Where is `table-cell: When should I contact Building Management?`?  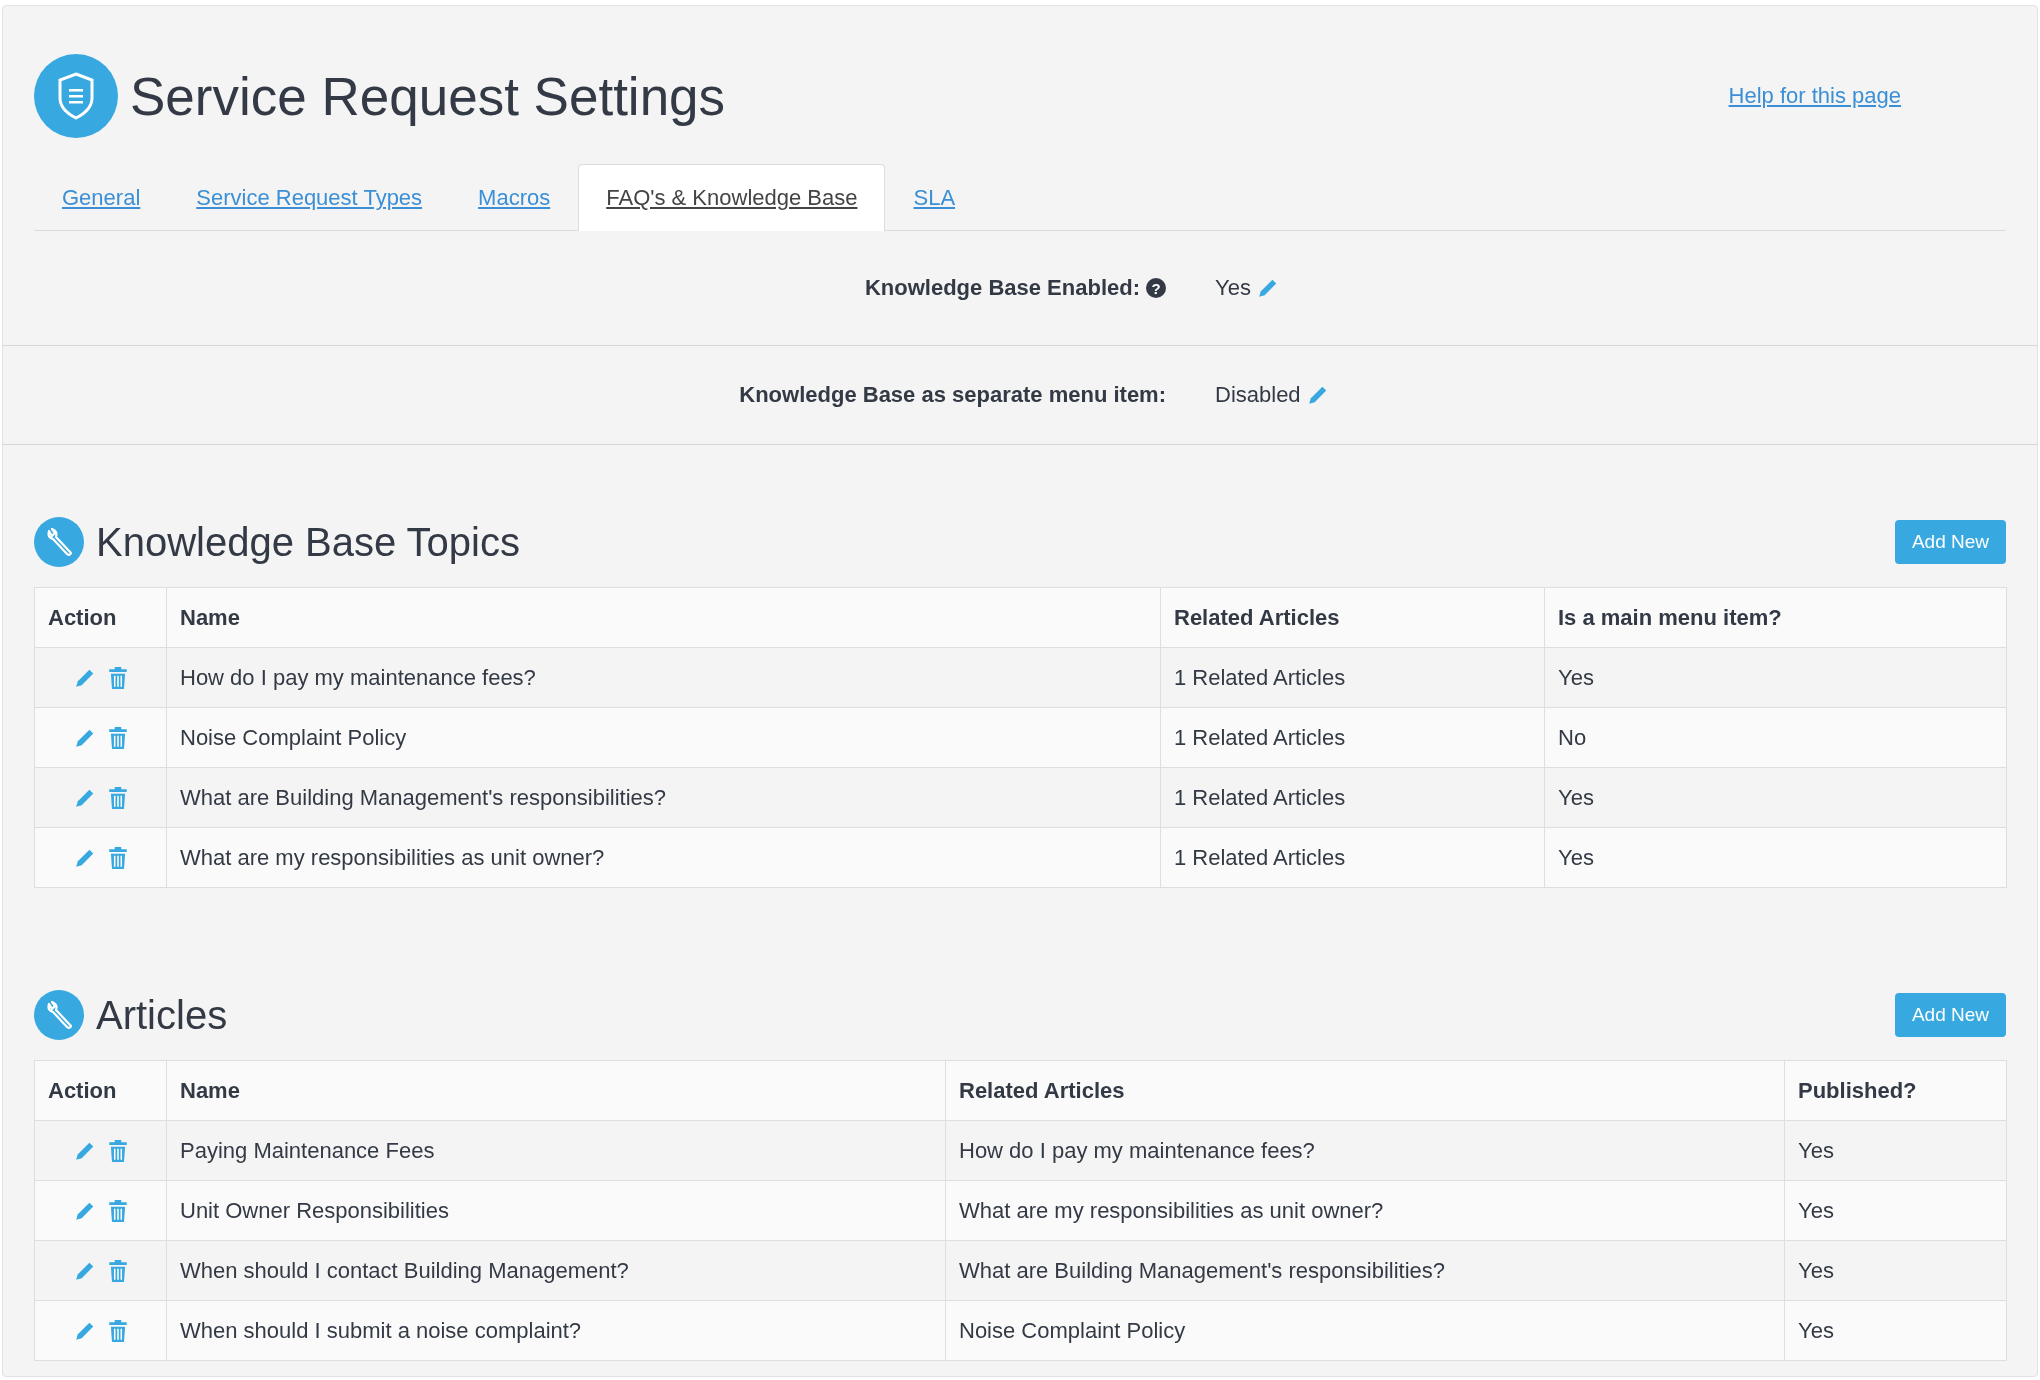
table-cell: When should I contact Building Management? is located at coordinates (556, 1270).